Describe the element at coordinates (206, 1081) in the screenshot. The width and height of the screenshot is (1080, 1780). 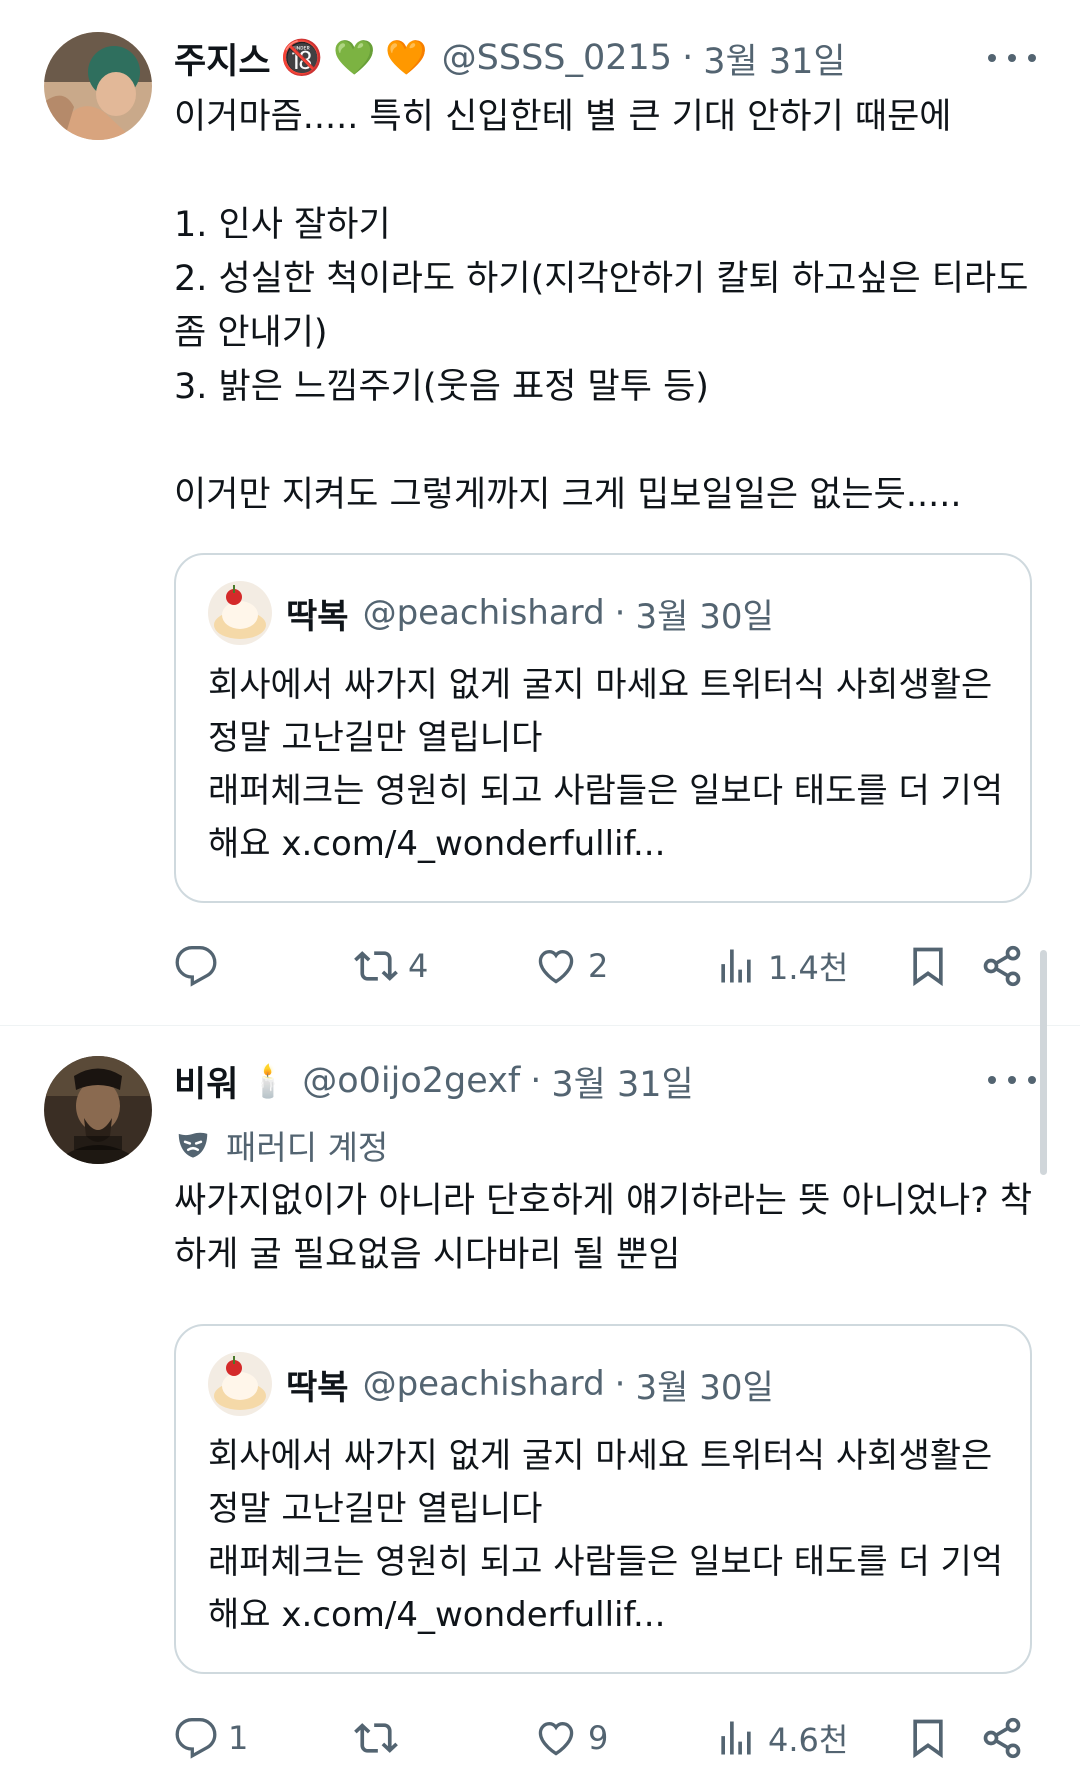
I see `display-name: 비워` at that location.